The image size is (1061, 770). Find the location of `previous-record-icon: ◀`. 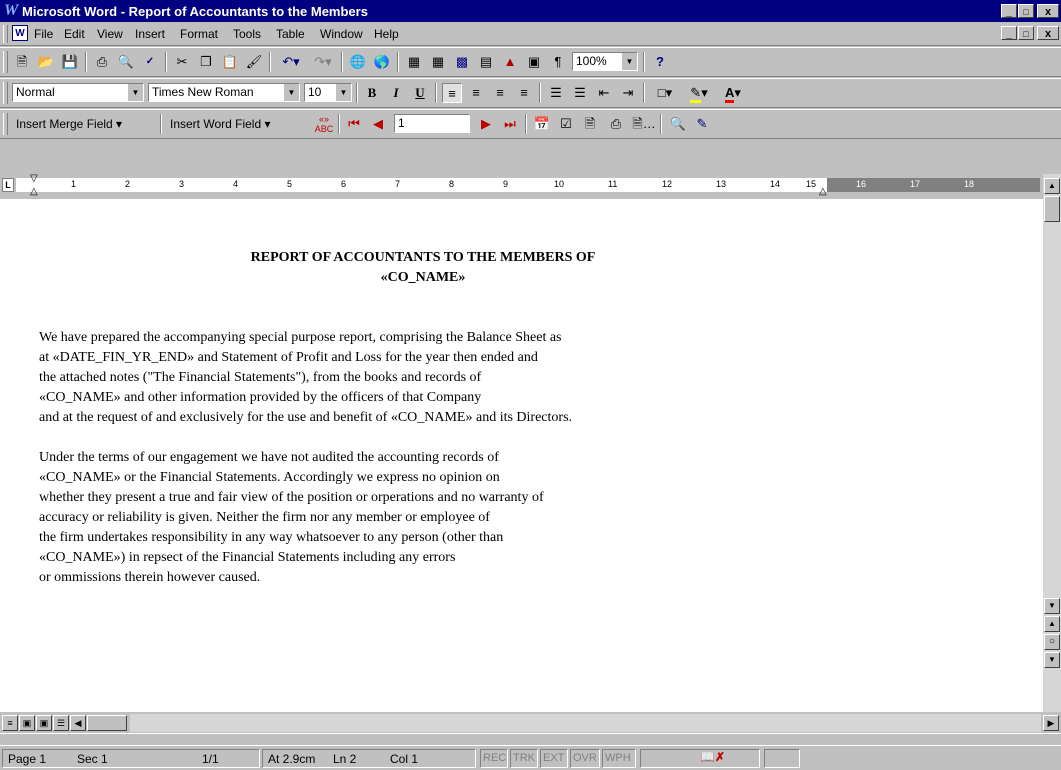

previous-record-icon: ◀ is located at coordinates (378, 124).